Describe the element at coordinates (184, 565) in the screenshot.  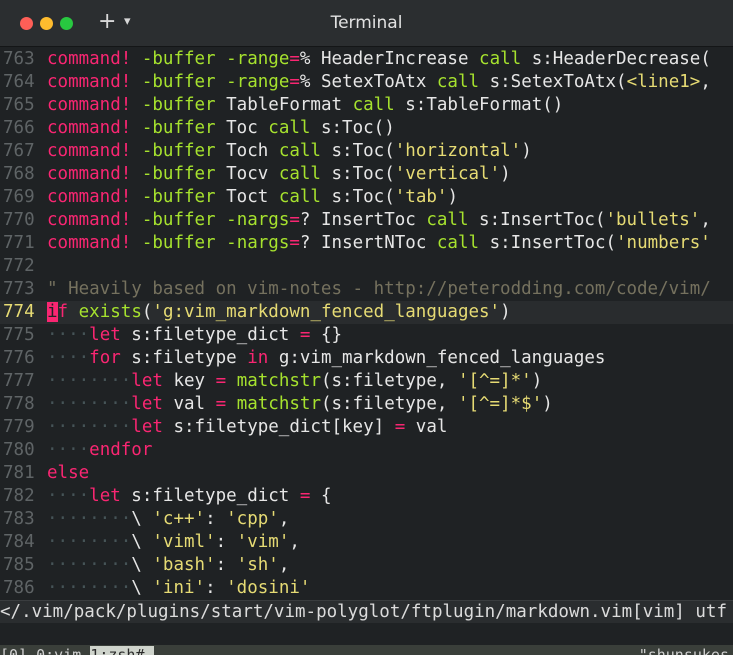
I see `code-token: 'bash'` at that location.